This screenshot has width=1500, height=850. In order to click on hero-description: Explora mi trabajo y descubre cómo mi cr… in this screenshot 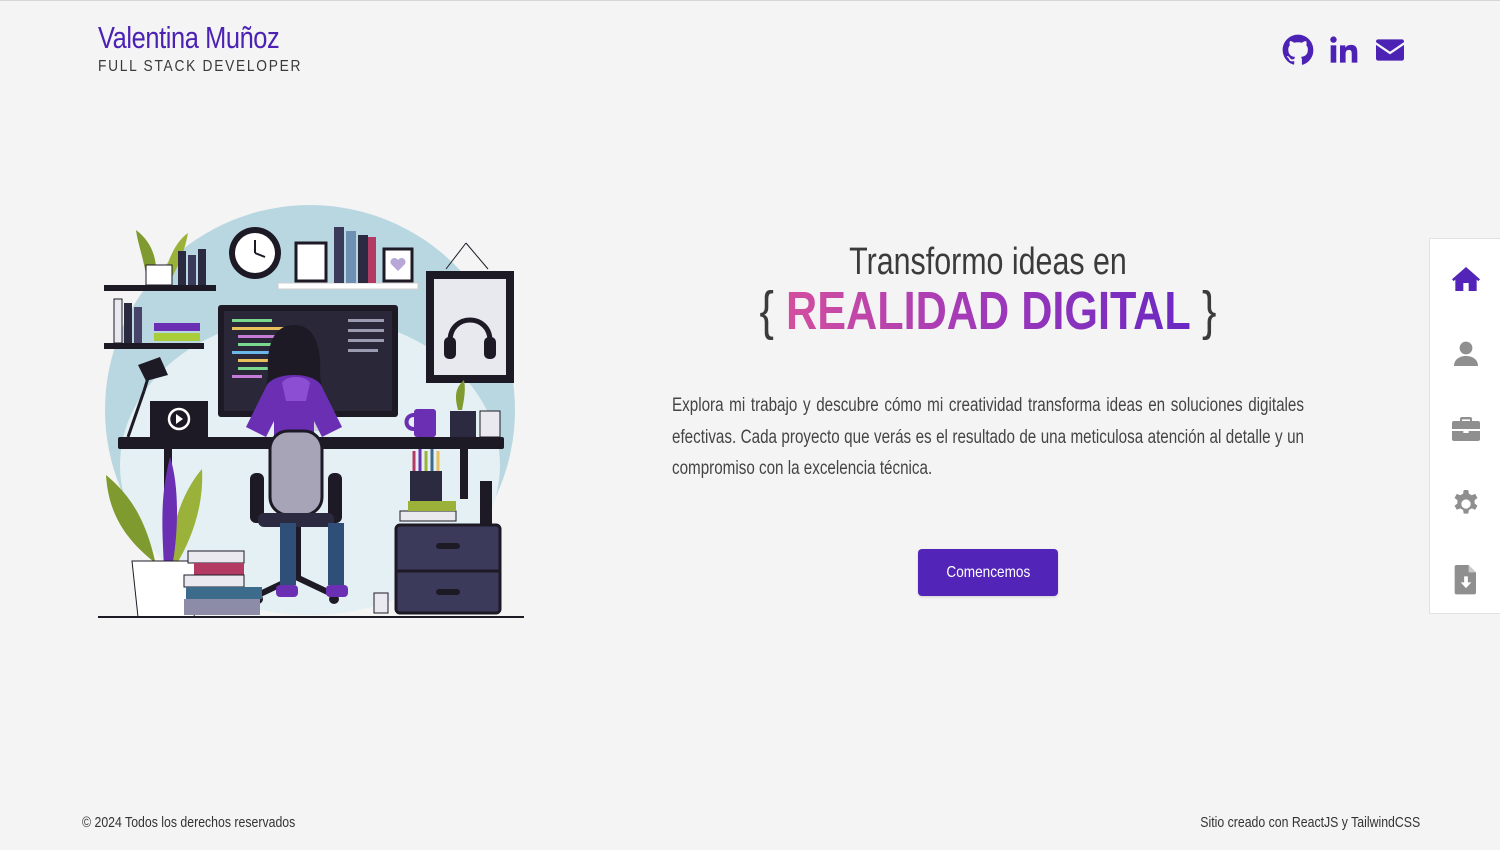, I will do `click(988, 437)`.